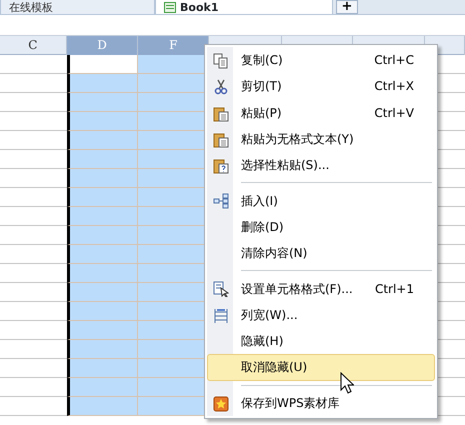 This screenshot has width=465, height=425. What do you see at coordinates (321, 288) in the screenshot?
I see `menu-item: 设置单元格格式(F)... Ctrl+1` at bounding box center [321, 288].